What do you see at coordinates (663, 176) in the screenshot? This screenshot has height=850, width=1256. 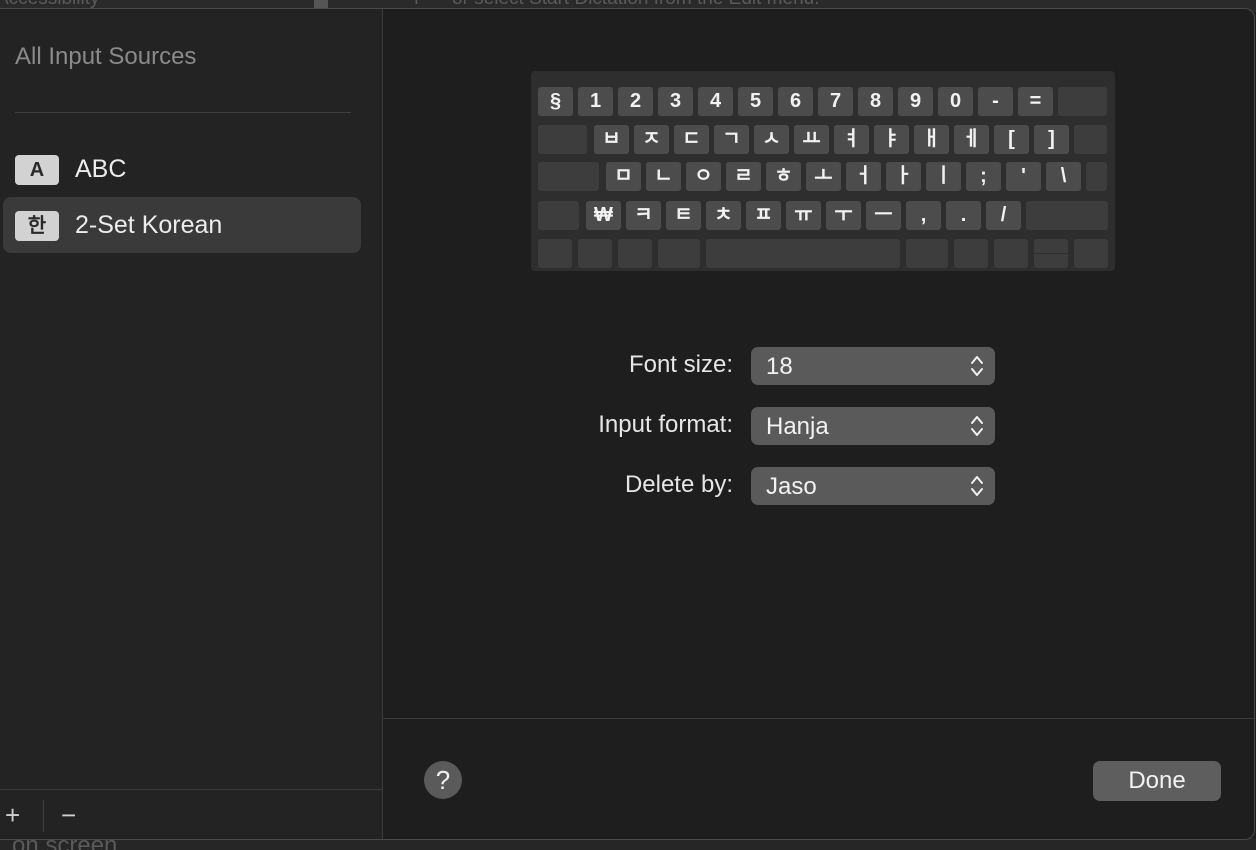 I see `keyboard-key: ㄴ` at bounding box center [663, 176].